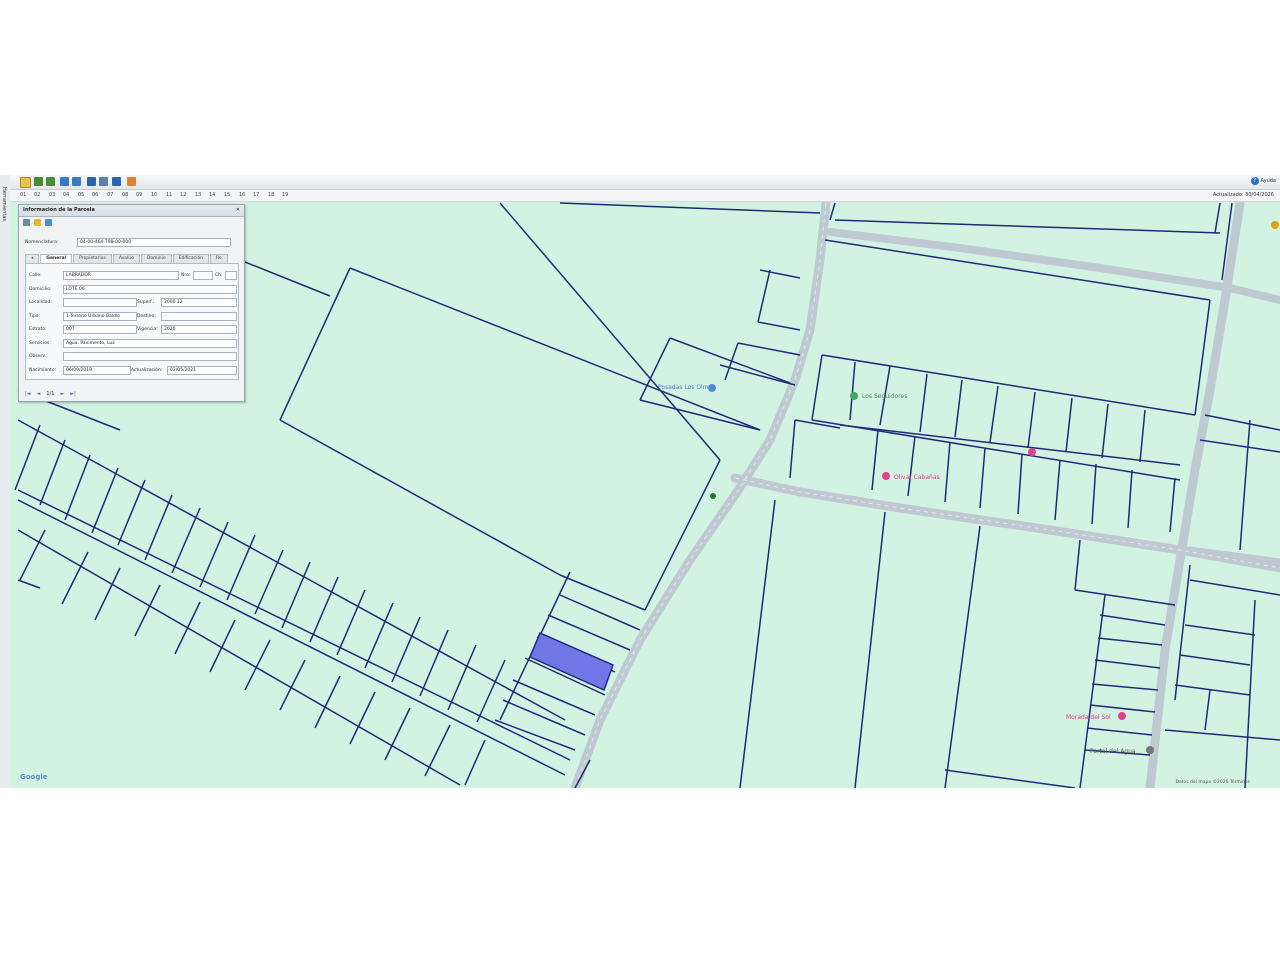  What do you see at coordinates (1243, 195) in the screenshot?
I see `updated-date: Actualizado: 30/04/2026` at bounding box center [1243, 195].